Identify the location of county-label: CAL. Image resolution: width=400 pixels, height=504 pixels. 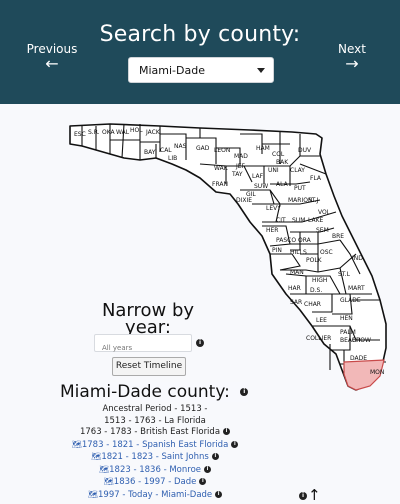
(166, 150).